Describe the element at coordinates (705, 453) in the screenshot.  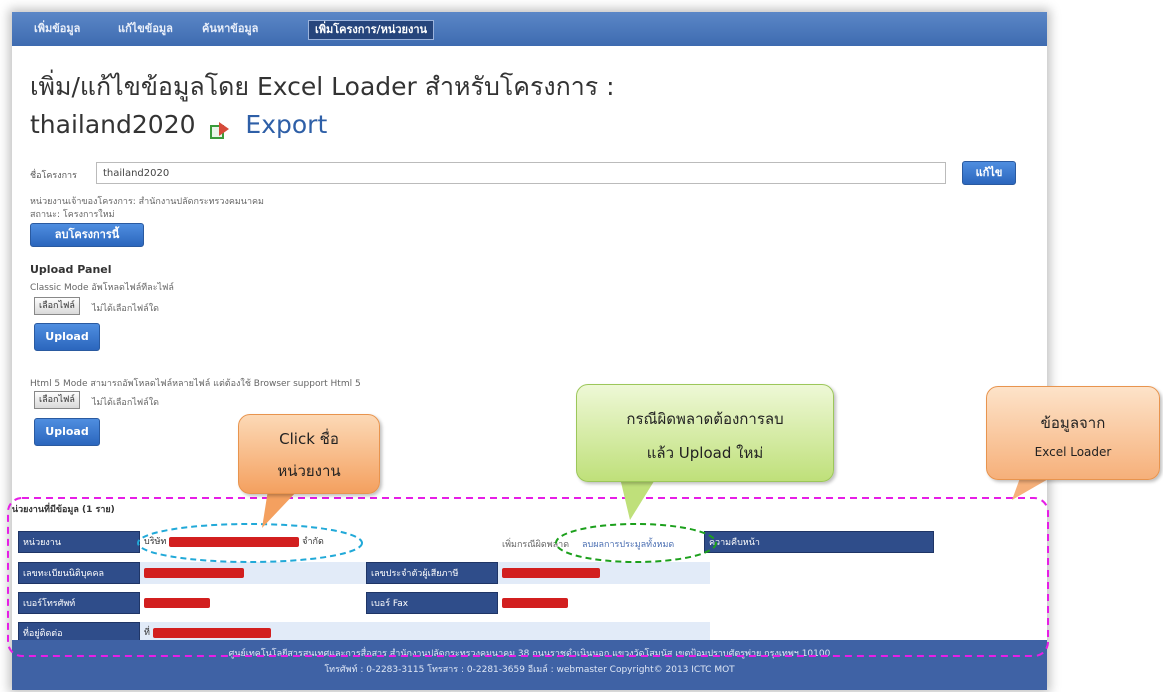
I see `error-callout-line2: แล้ว Upload ใหม่` at that location.